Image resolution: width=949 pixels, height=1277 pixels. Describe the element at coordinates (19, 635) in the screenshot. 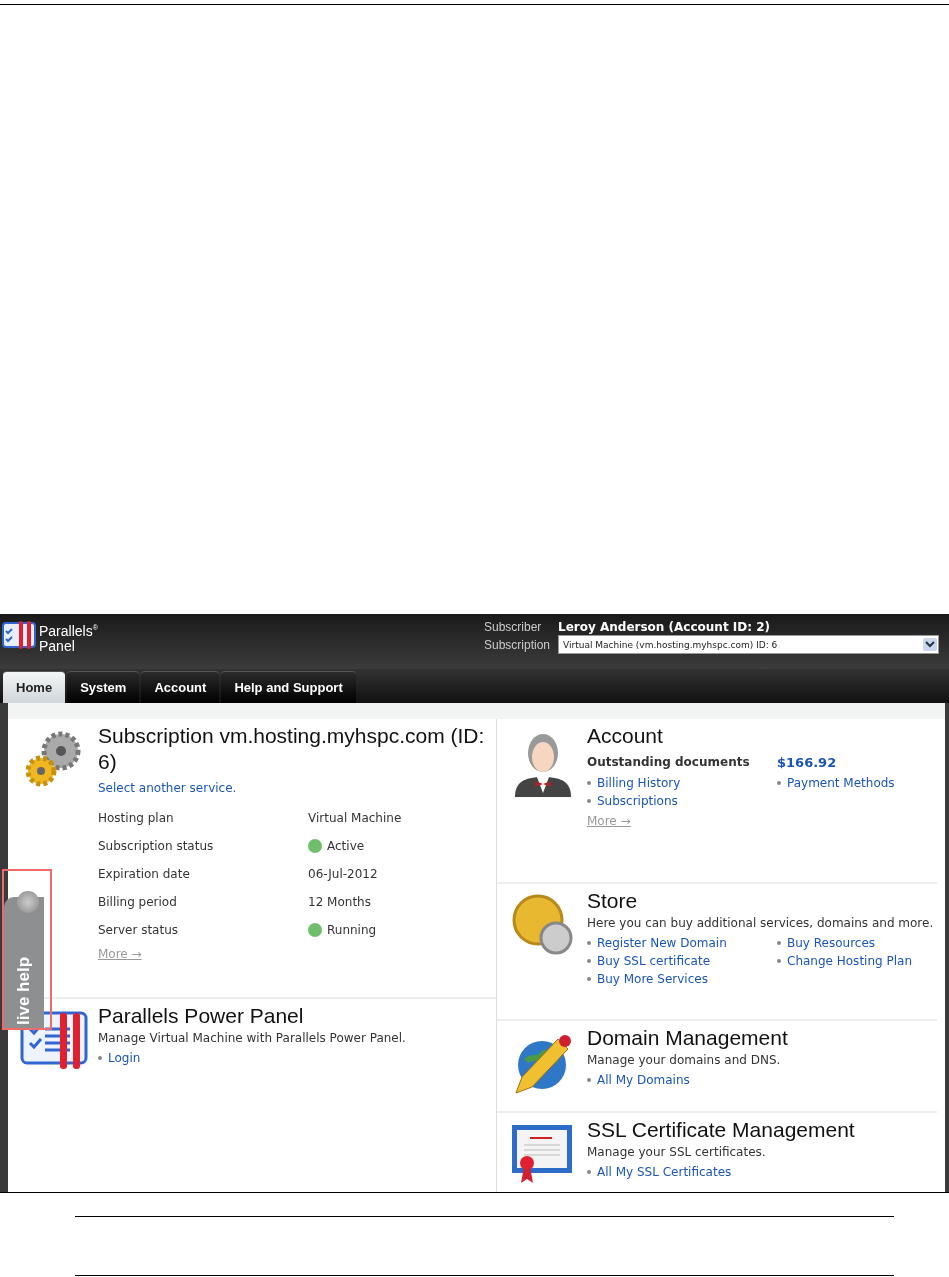

I see `logo-icon` at that location.